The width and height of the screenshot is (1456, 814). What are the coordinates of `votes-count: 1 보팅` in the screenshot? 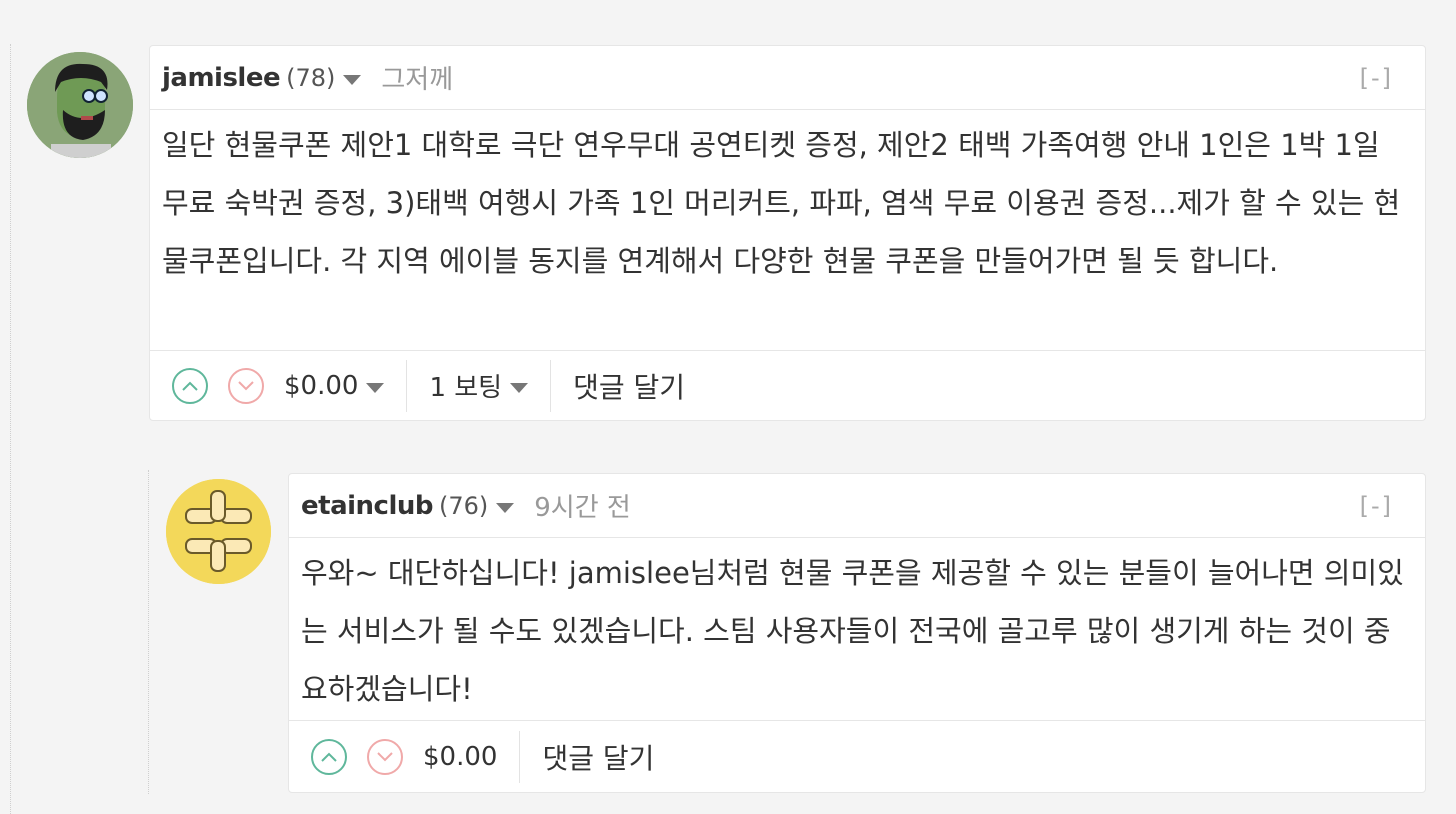 It's located at (466, 388).